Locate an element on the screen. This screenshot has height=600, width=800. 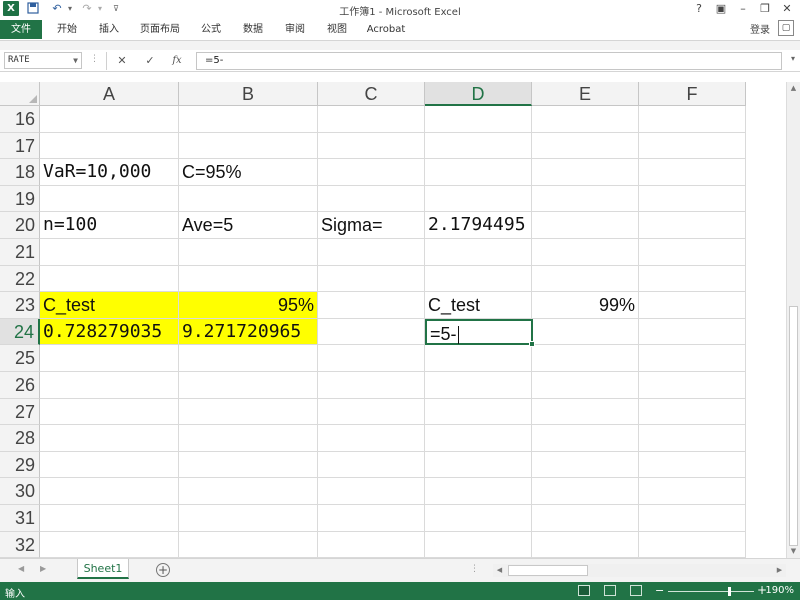
chevron-down-icon: ▼ is located at coordinates (75, 60).